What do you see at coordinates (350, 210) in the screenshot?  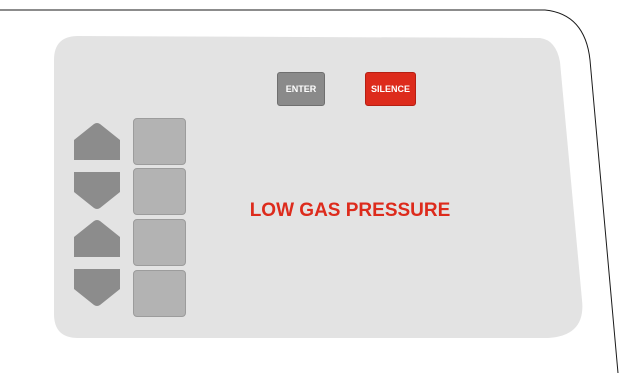 I see `alarm-message: LOW GAS PRESSURE` at bounding box center [350, 210].